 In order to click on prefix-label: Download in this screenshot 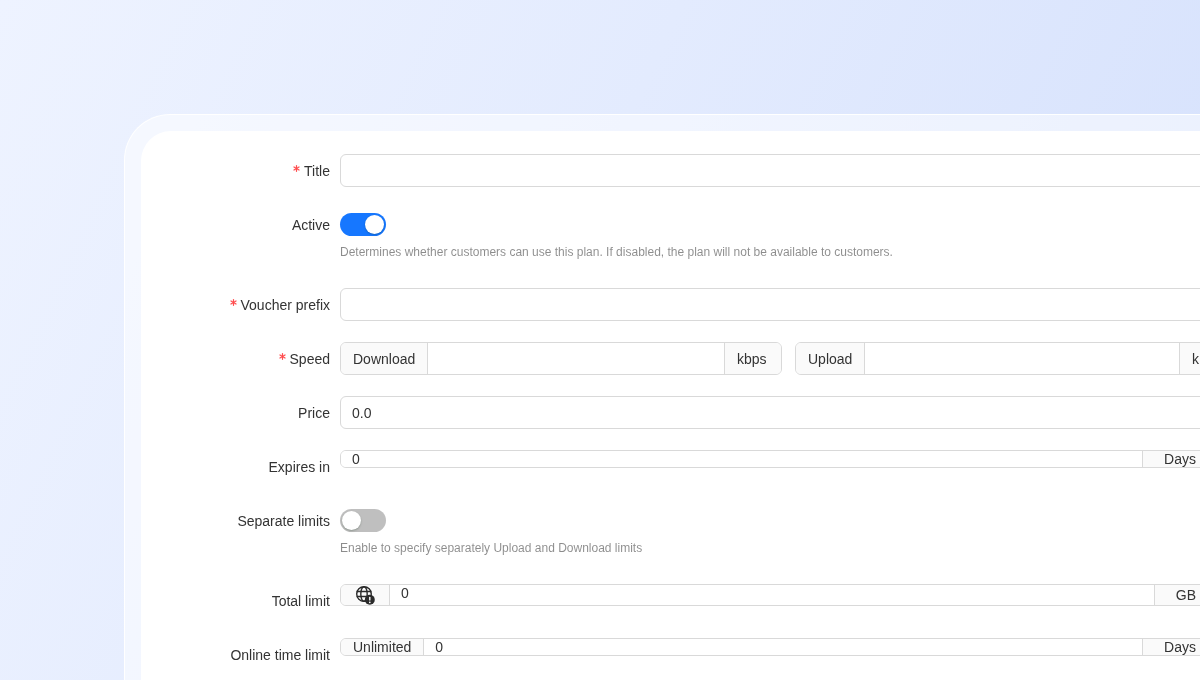, I will do `click(385, 358)`.